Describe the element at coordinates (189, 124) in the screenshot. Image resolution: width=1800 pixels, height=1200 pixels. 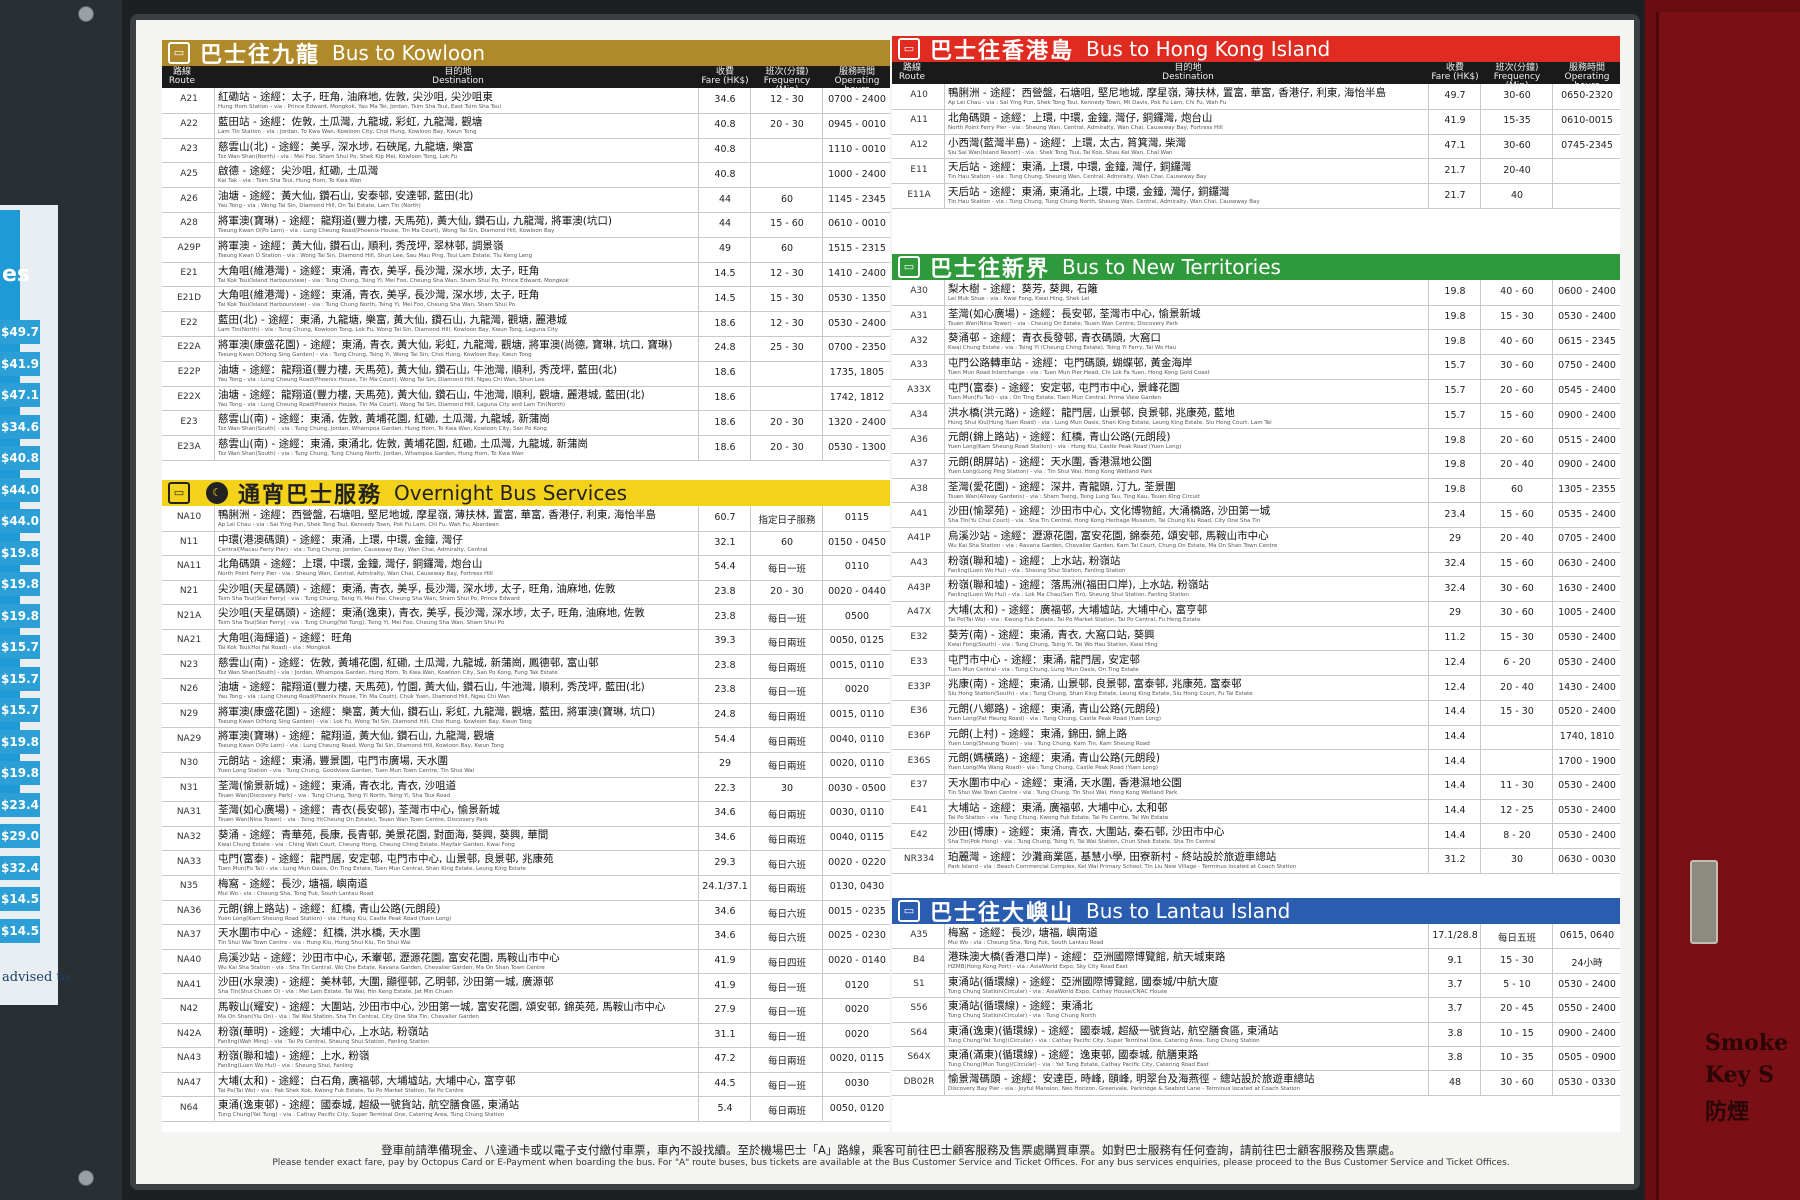
I see `route-number: A22` at that location.